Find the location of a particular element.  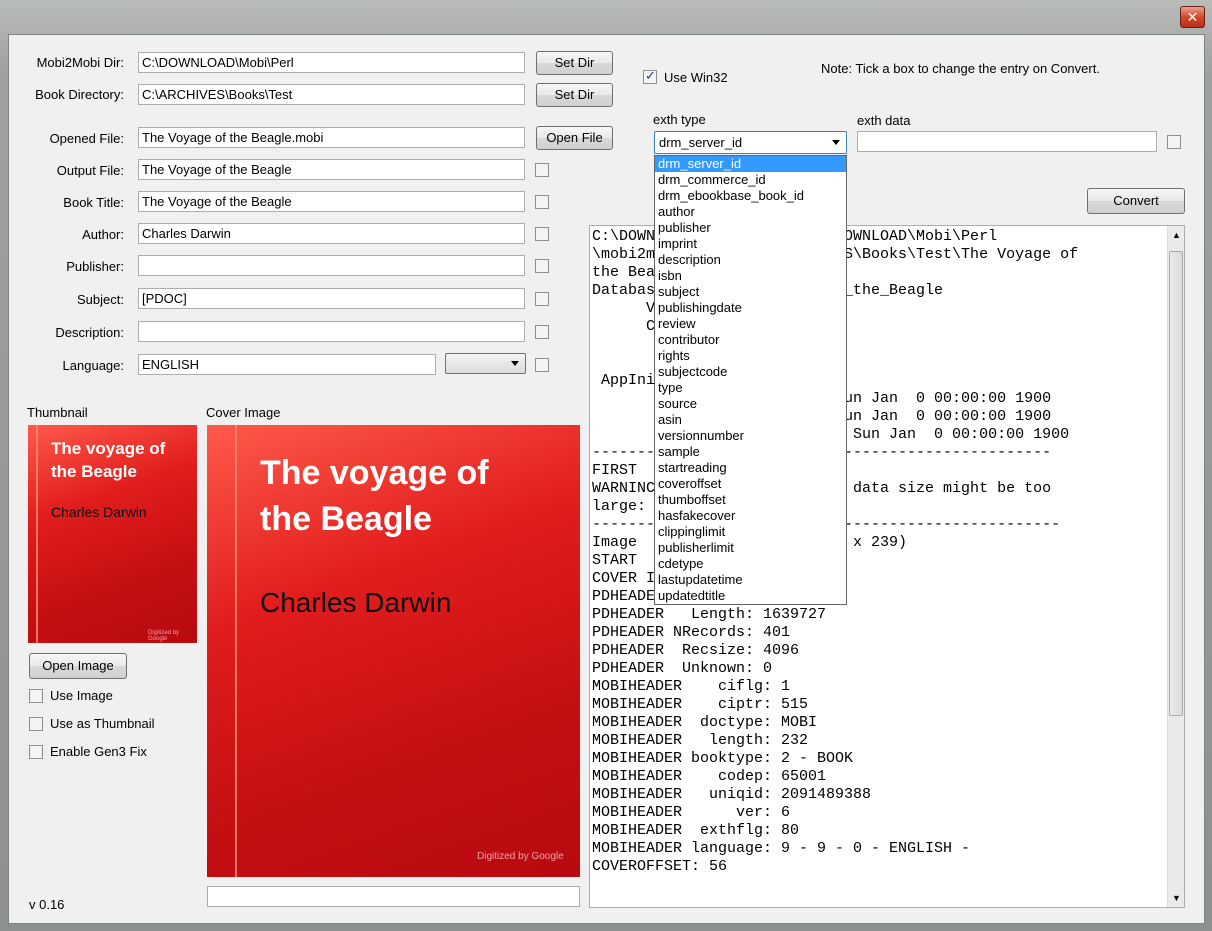

output-file-field: The Voyage of the Beagle is located at coordinates (331, 169).